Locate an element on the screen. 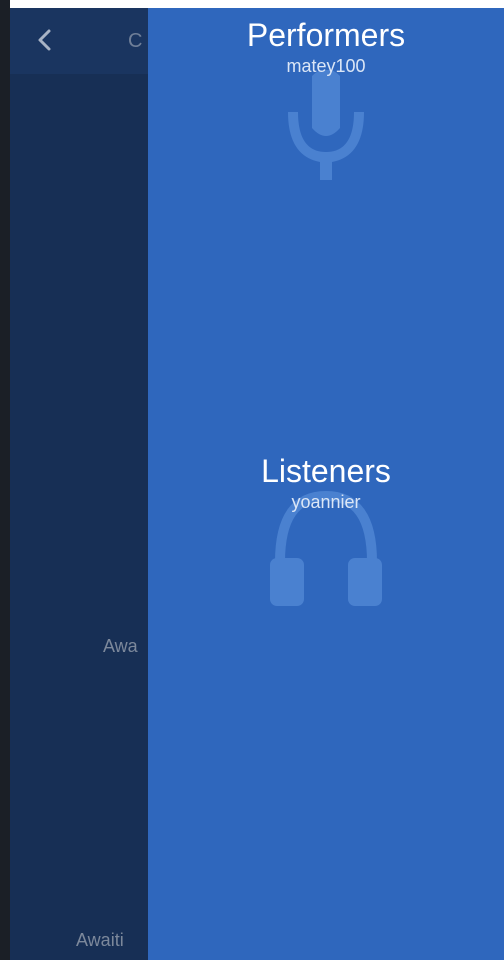 This screenshot has height=964, width=504. listener-username: yoannier is located at coordinates (326, 502).